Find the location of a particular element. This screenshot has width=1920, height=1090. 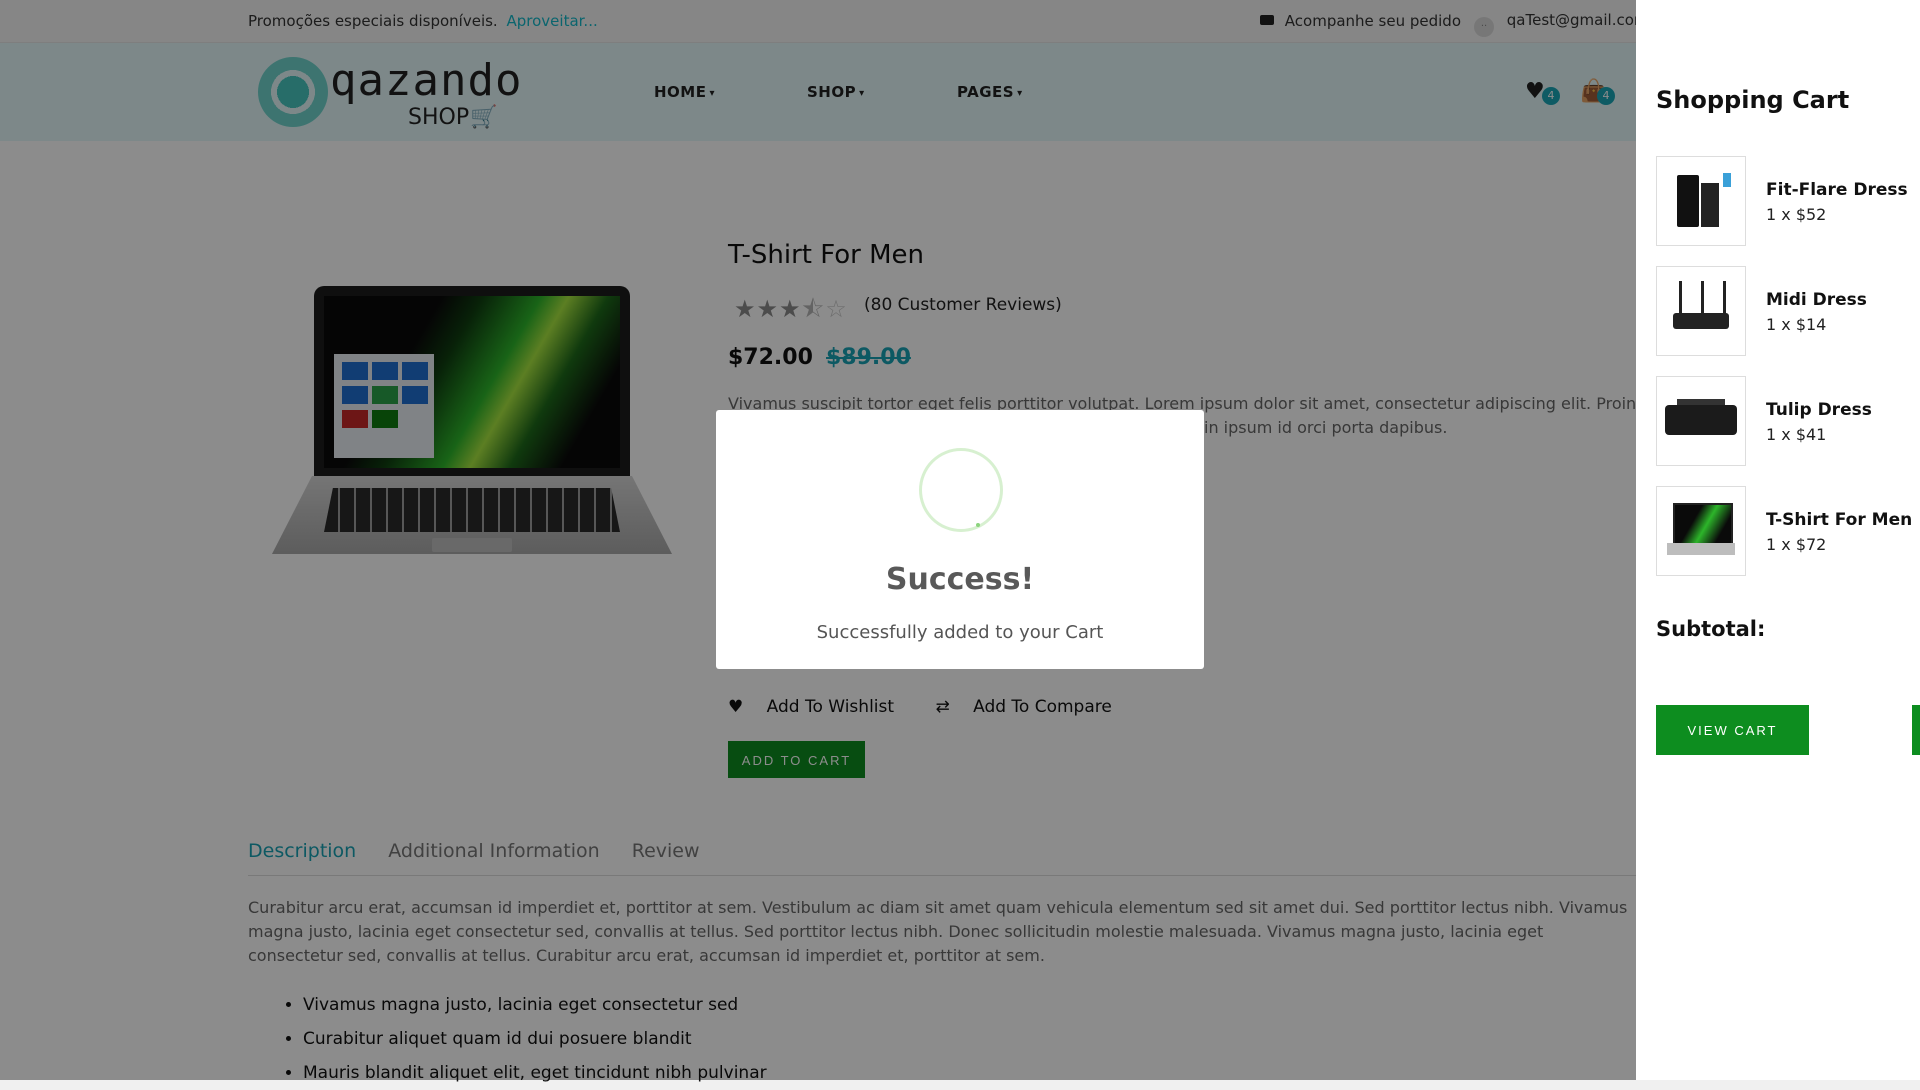

cart-item-name: Fit-Flare Dress is located at coordinates (1837, 190).